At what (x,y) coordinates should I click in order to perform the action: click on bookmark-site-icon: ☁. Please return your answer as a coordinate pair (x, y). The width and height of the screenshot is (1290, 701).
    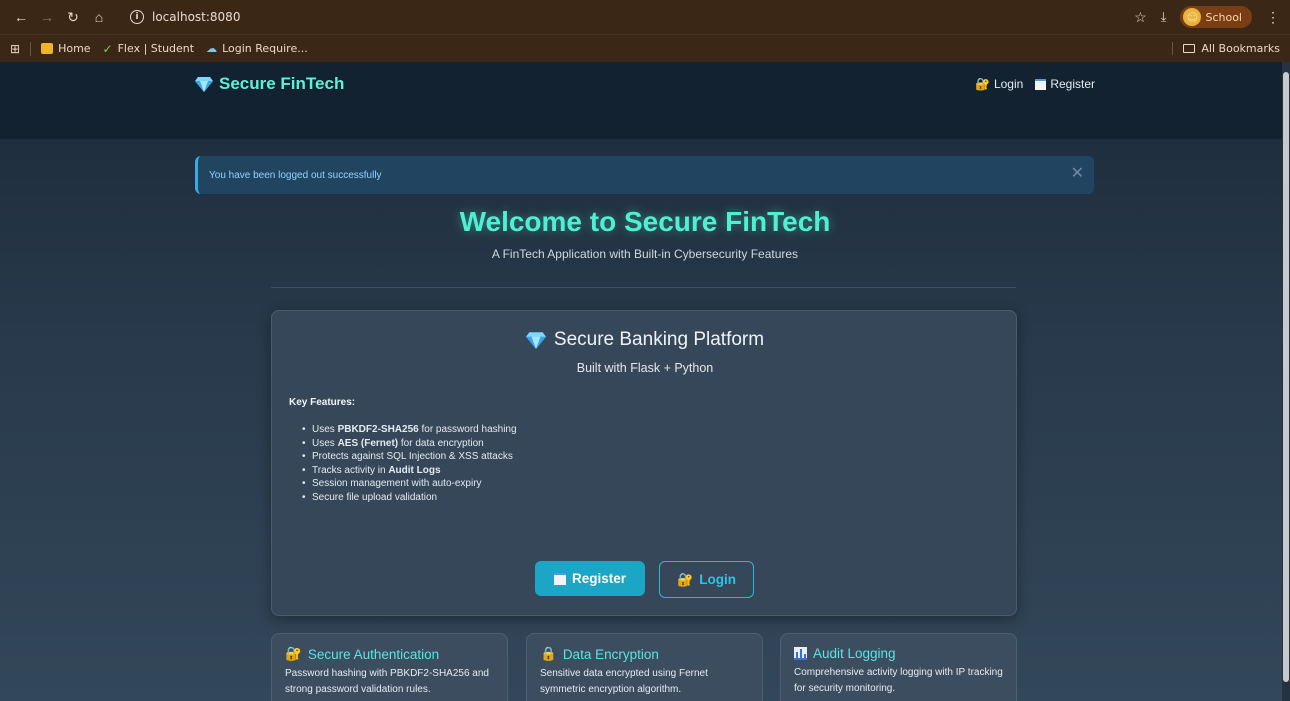
    Looking at the image, I should click on (212, 48).